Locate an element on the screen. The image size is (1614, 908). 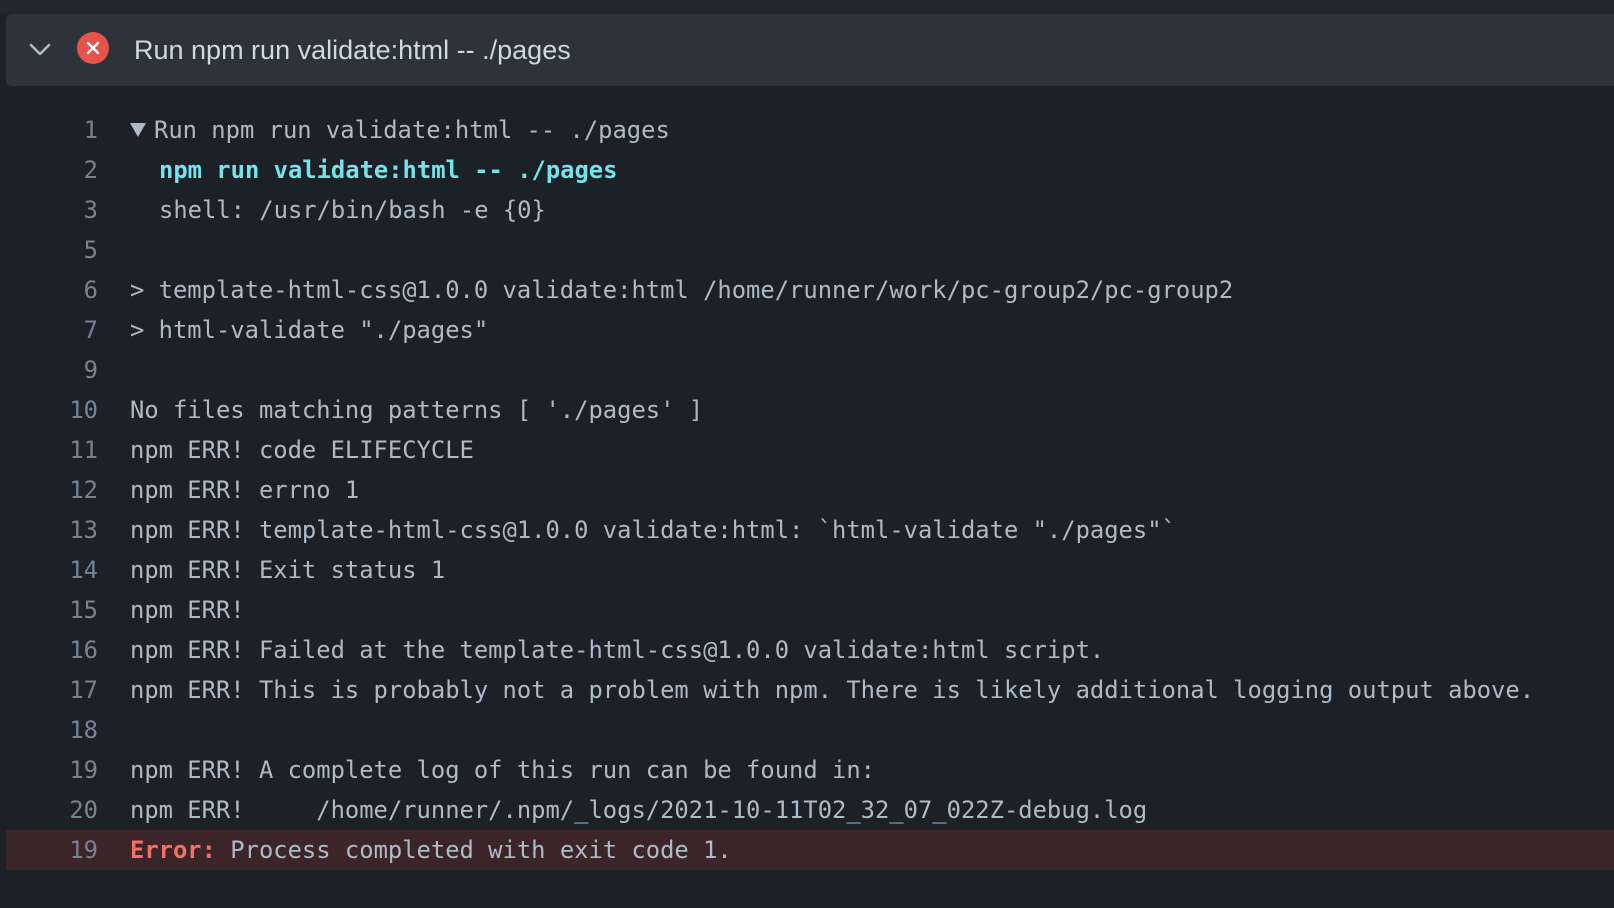
log-line-text: Run npm run validate:html -- ./pages is located at coordinates (412, 130).